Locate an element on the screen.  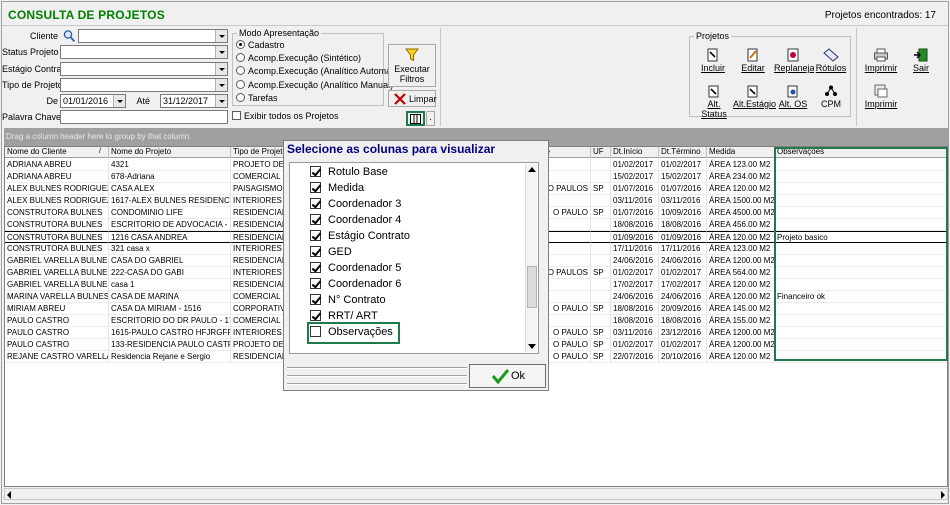
limpar-button: Limpar is located at coordinates (412, 98).